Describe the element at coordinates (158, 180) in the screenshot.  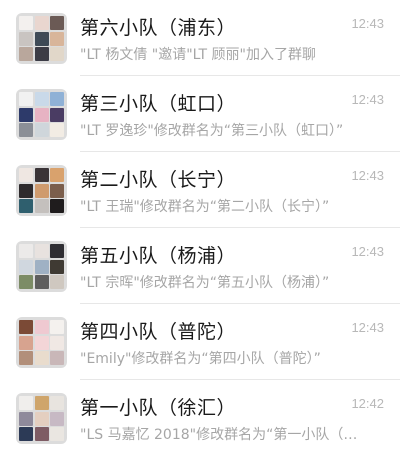
I see `chat-title: 第二小队（长宁）` at that location.